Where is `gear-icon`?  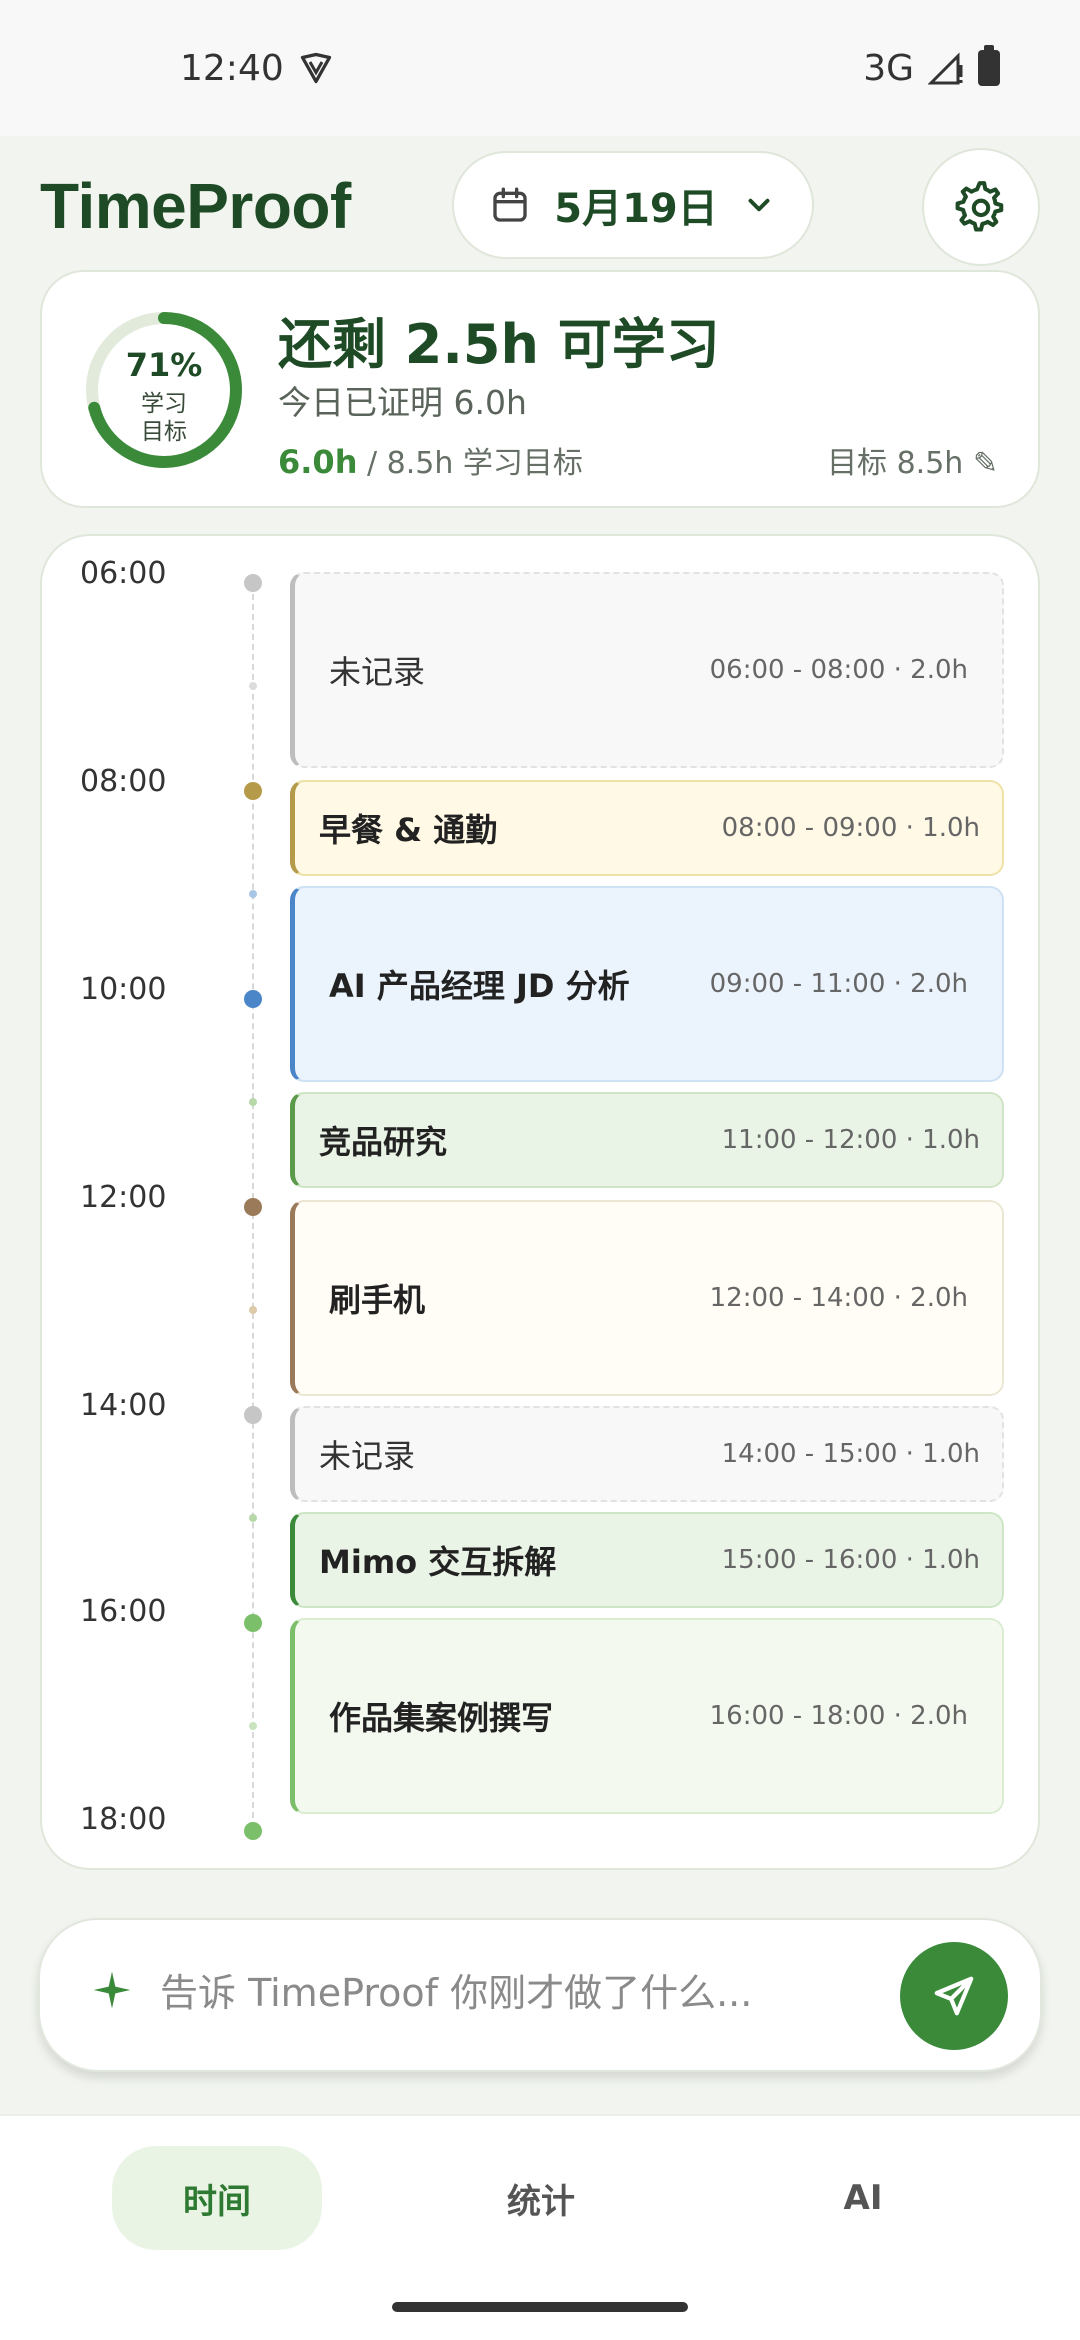
gear-icon is located at coordinates (979, 206).